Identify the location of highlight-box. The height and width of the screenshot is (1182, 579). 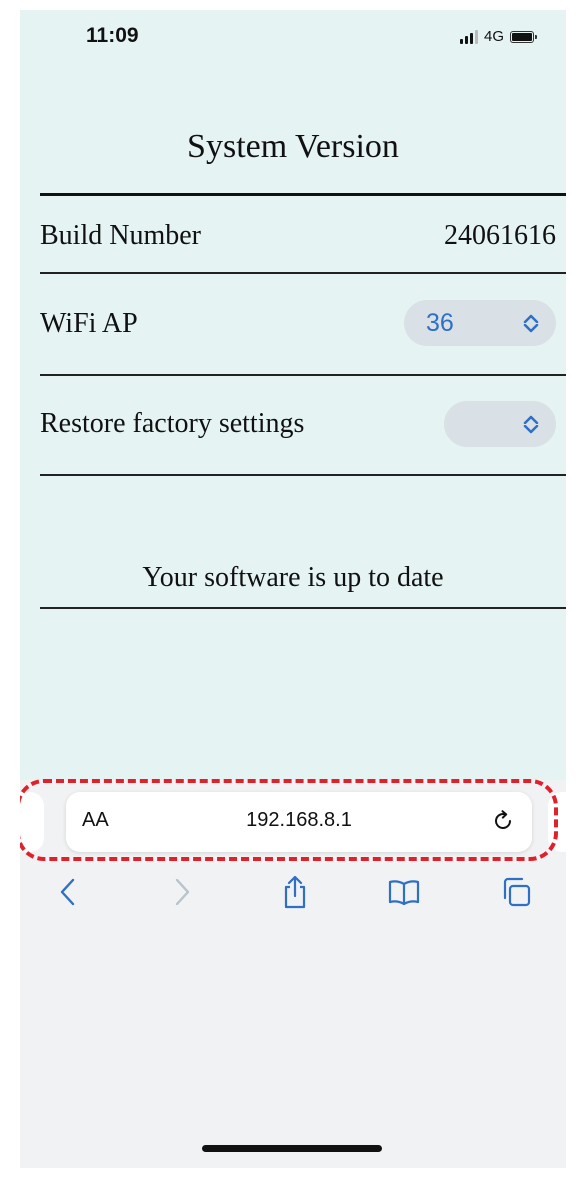
(289, 820).